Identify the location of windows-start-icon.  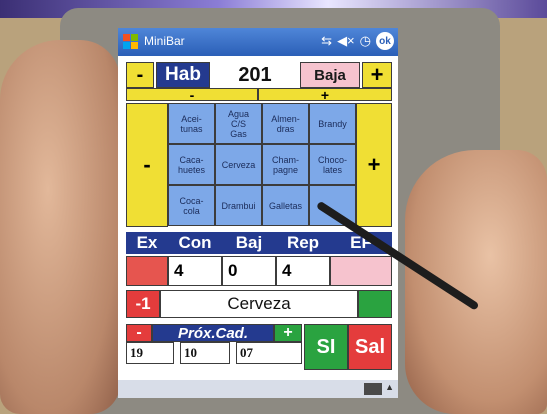
(131, 42).